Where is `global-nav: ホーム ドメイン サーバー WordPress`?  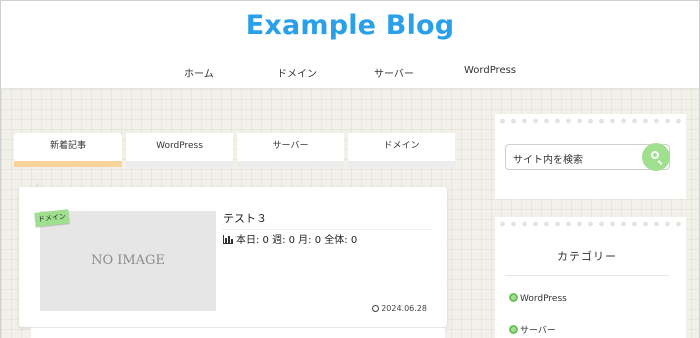 global-nav: ホーム ドメイン サーバー WordPress is located at coordinates (350, 73).